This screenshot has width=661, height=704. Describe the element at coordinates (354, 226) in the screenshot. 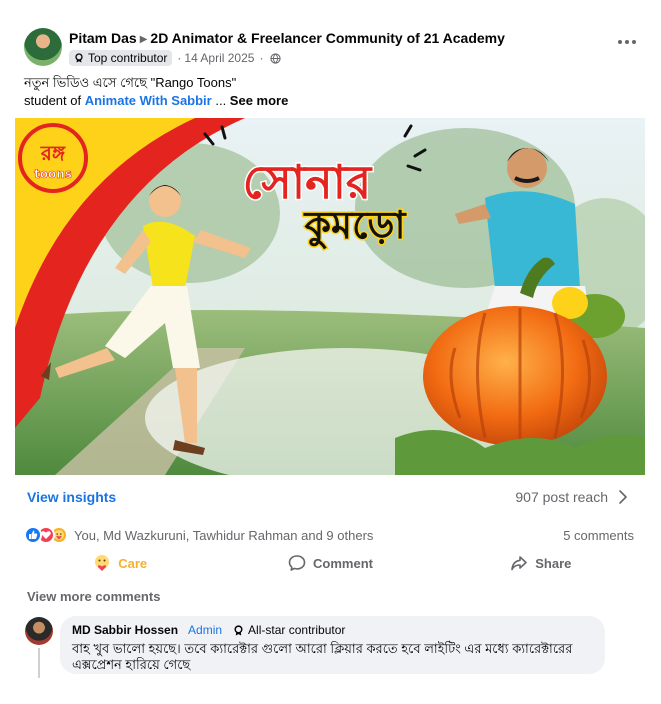

I see `thumbnail-title-2: কুমড়ো` at that location.